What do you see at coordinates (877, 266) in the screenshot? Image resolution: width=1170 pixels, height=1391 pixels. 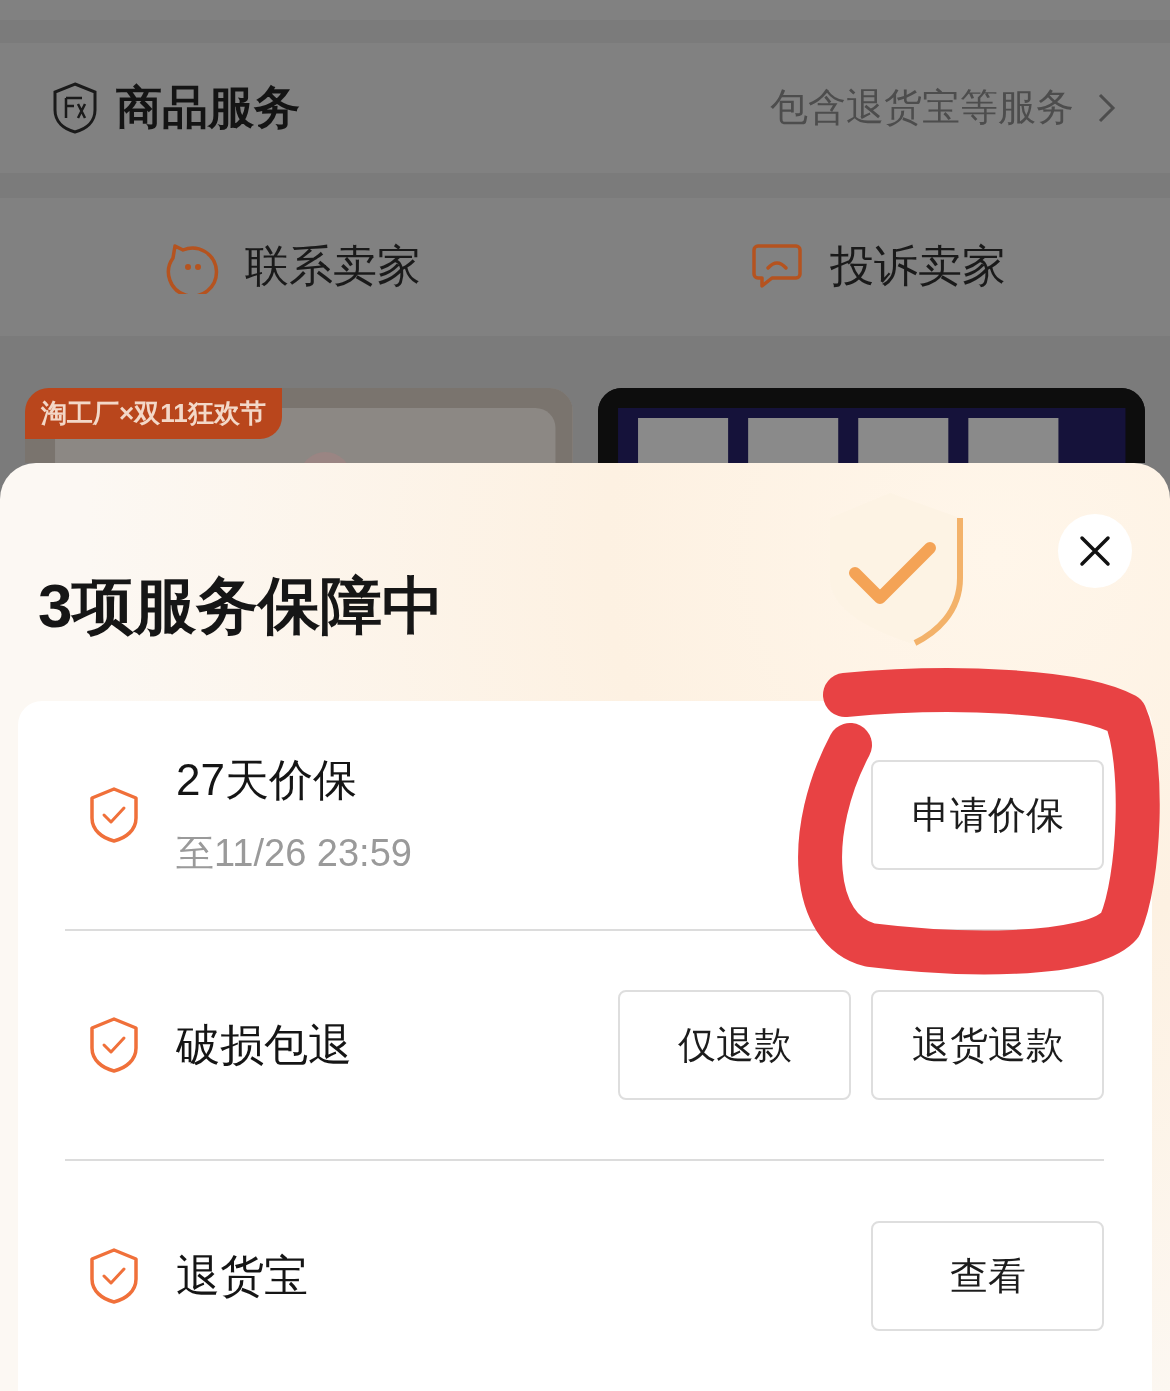 I see `complain-seller-button: 投诉卖家` at bounding box center [877, 266].